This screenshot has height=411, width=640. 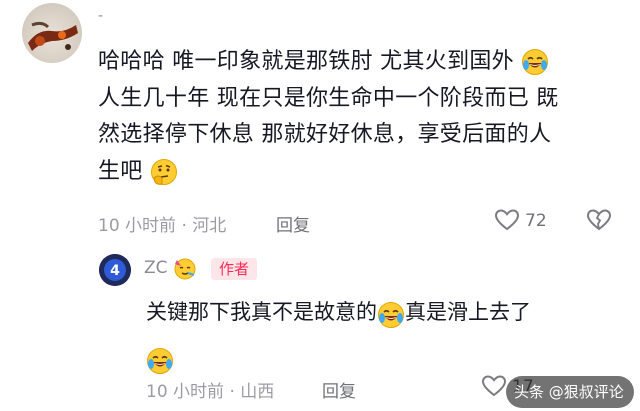 I want to click on svg-text: 4, so click(x=115, y=271).